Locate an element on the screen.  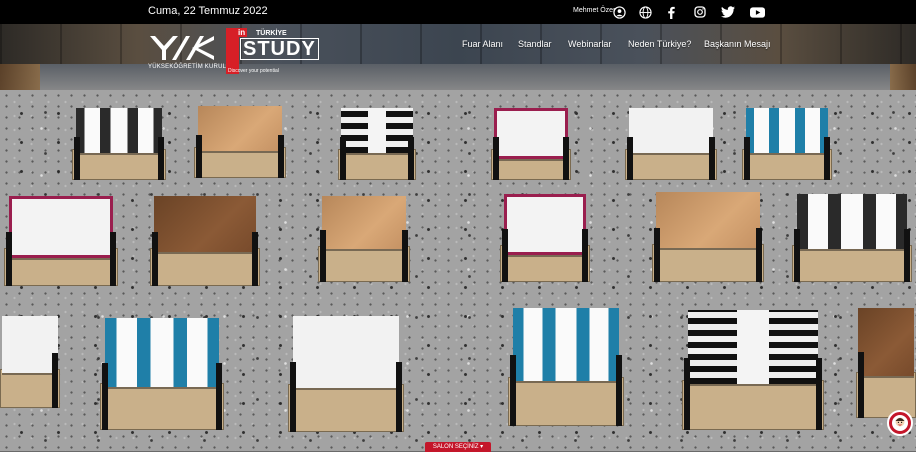
study-in-turkiye-logo: in TÜRKİYE STUDY Discover your potential is located at coordinates (272, 52).